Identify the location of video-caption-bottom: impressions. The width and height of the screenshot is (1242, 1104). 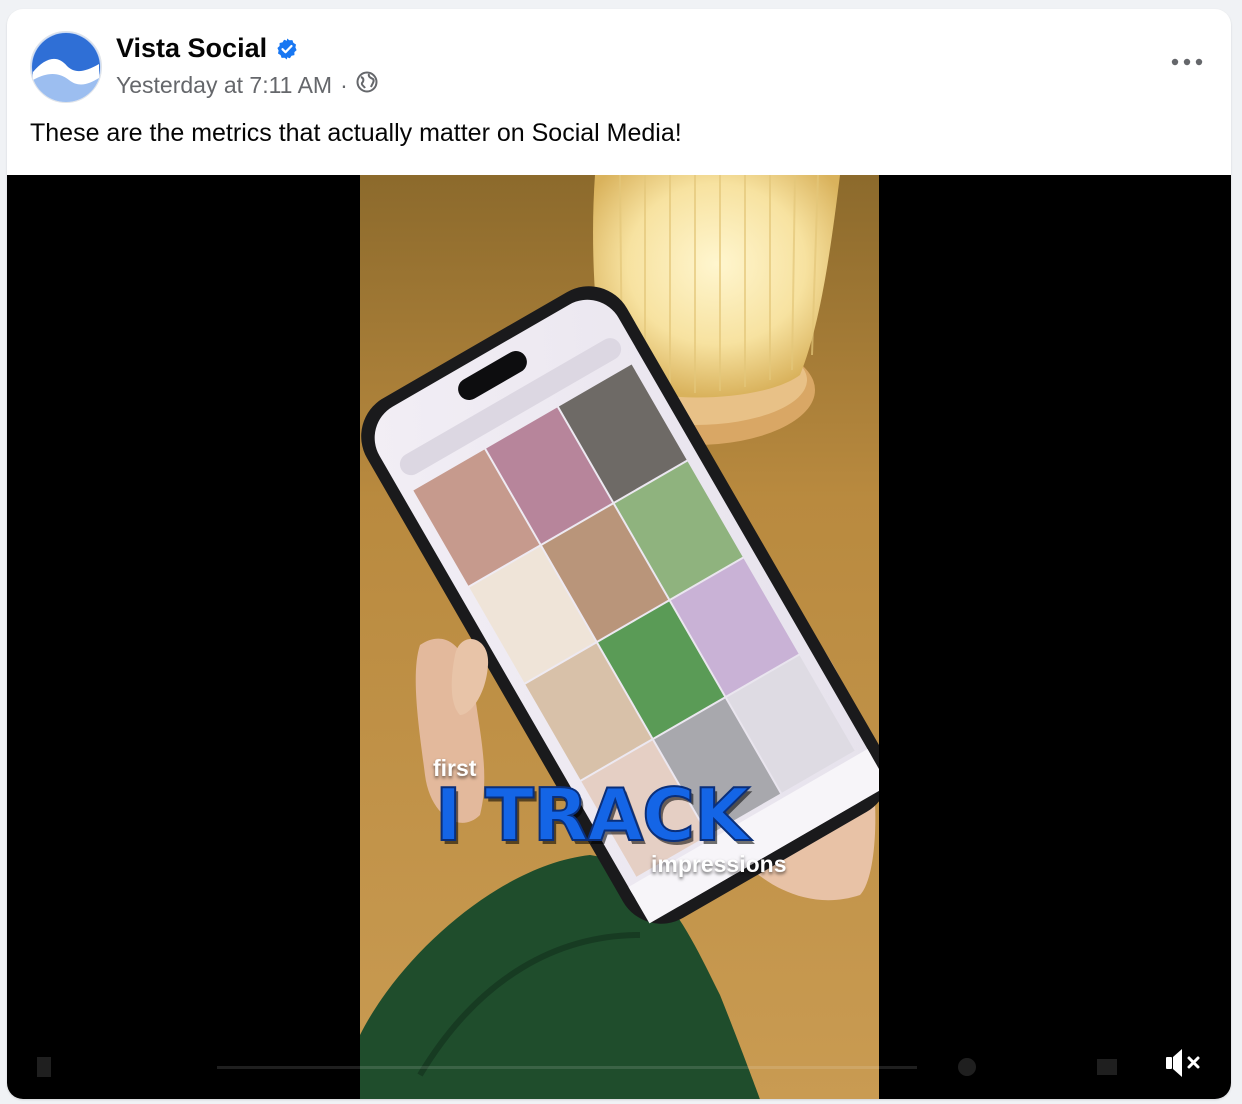
(719, 864).